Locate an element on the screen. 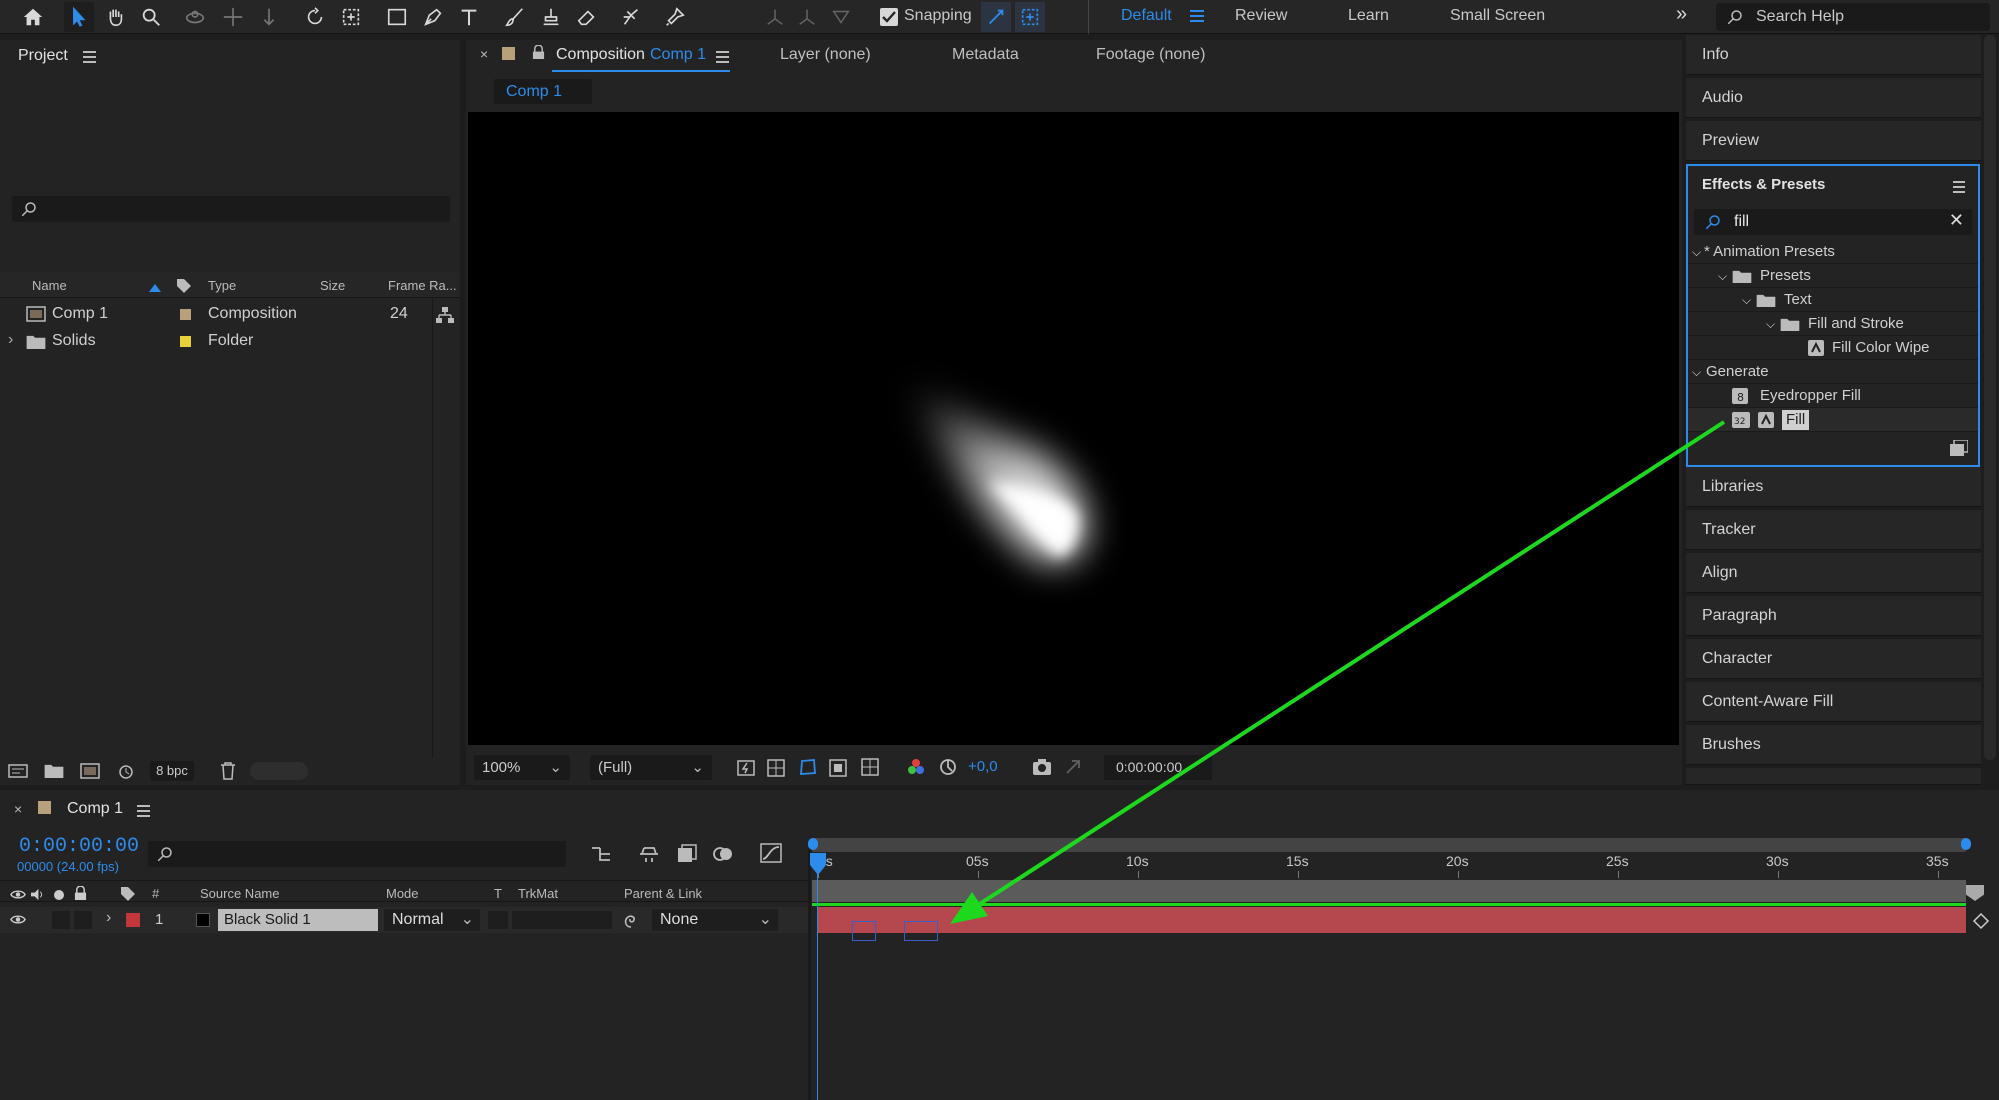 The image size is (1999, 1100). effects-panel-menu-icon is located at coordinates (1959, 187).